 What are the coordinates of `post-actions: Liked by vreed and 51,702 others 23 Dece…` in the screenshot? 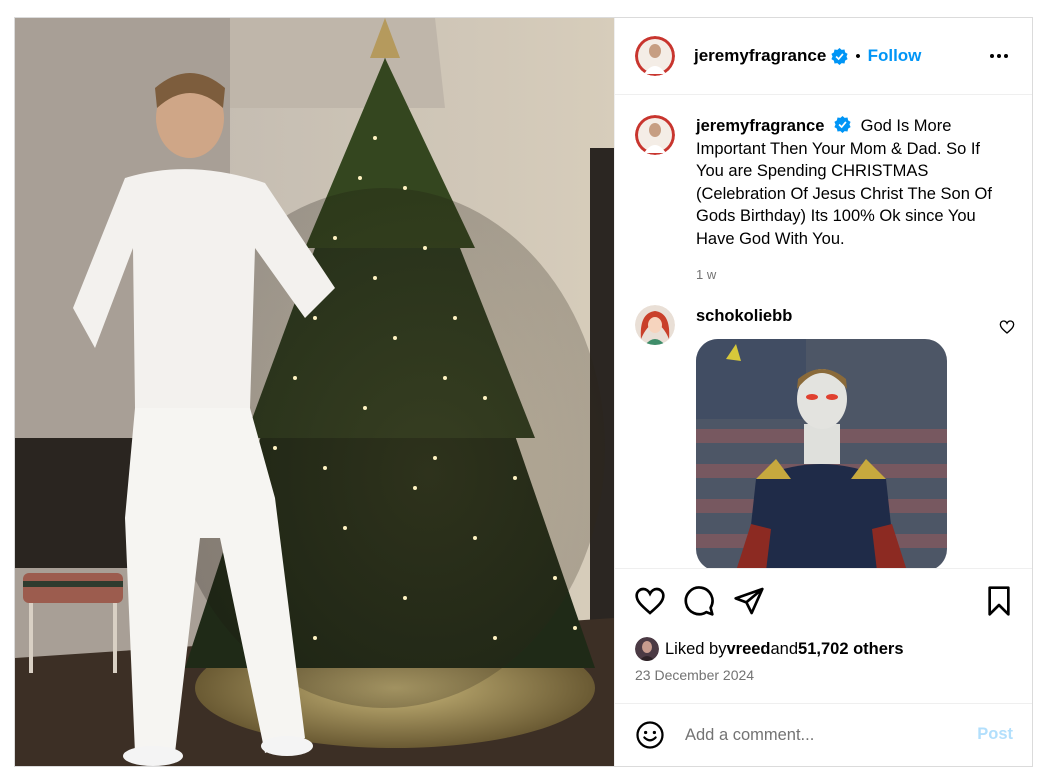 It's located at (823, 635).